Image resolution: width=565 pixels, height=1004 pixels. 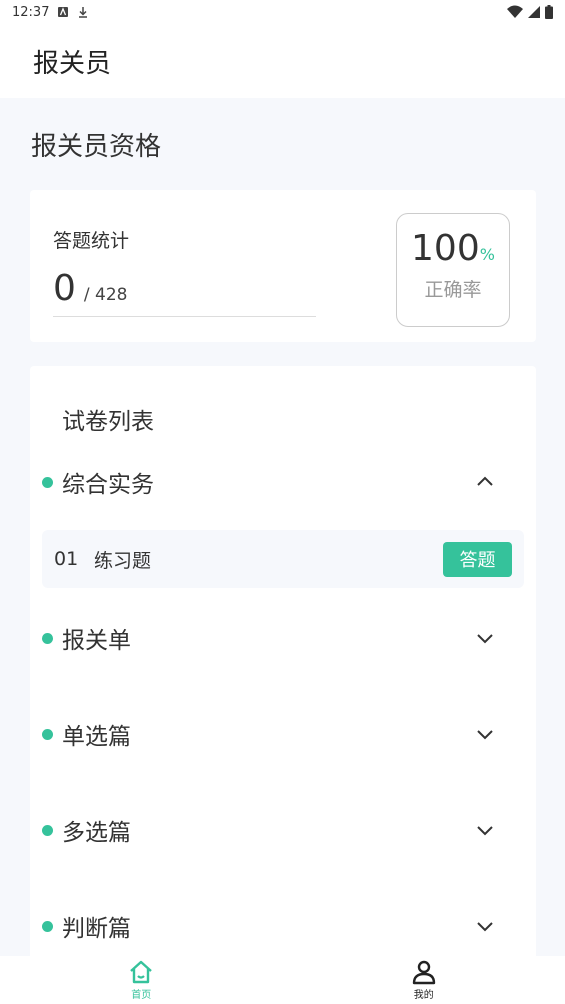 I want to click on accuracy-box: 100% 正确率, so click(x=453, y=270).